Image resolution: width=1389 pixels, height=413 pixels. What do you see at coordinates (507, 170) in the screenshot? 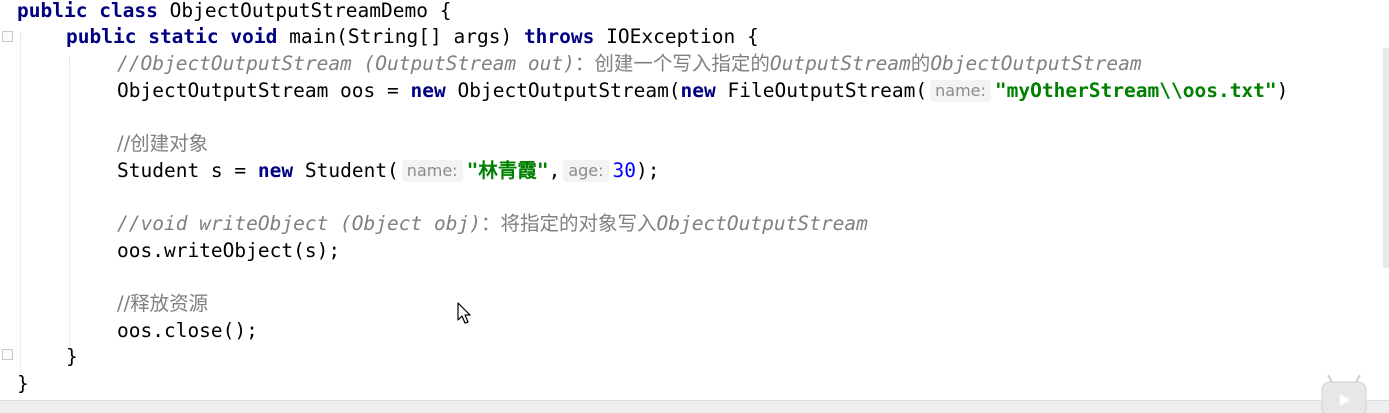
I see `string-literal: 林青霞` at bounding box center [507, 170].